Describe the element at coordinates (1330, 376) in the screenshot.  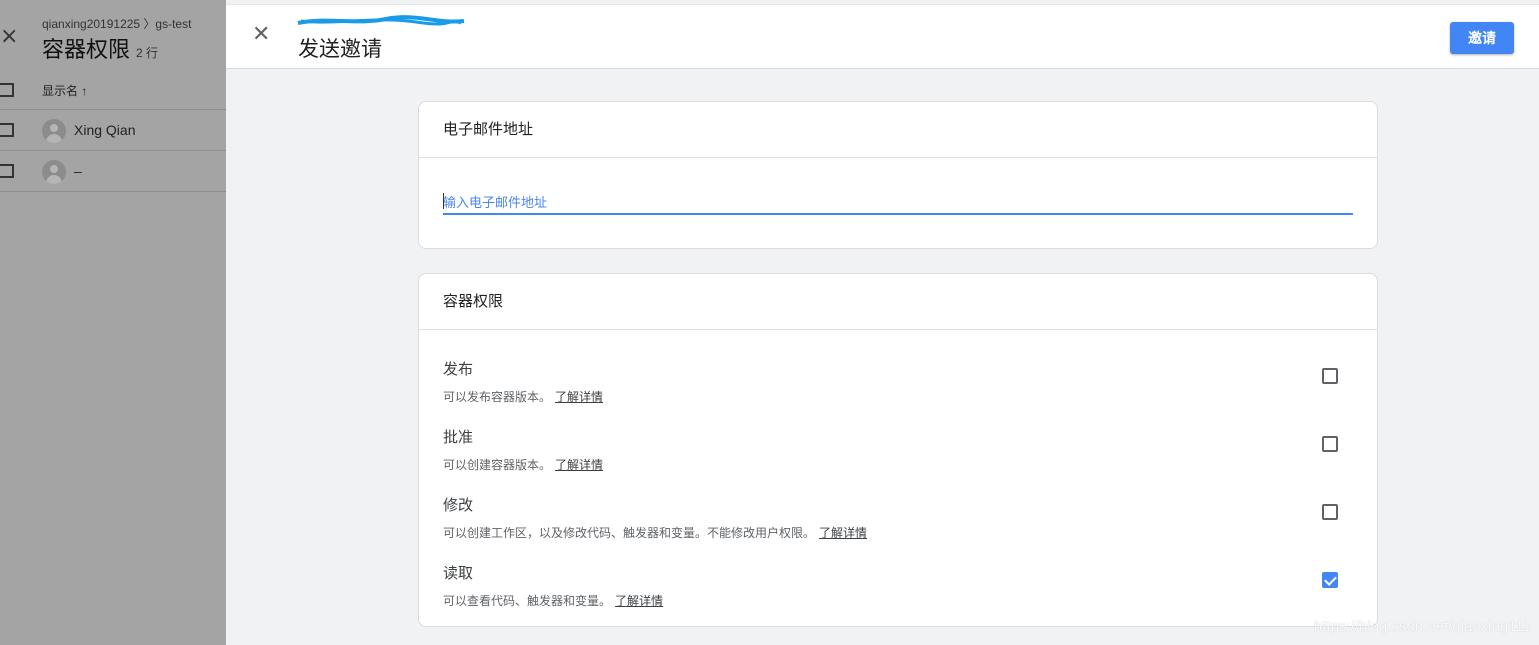
I see `permission-checkbox-publish` at that location.